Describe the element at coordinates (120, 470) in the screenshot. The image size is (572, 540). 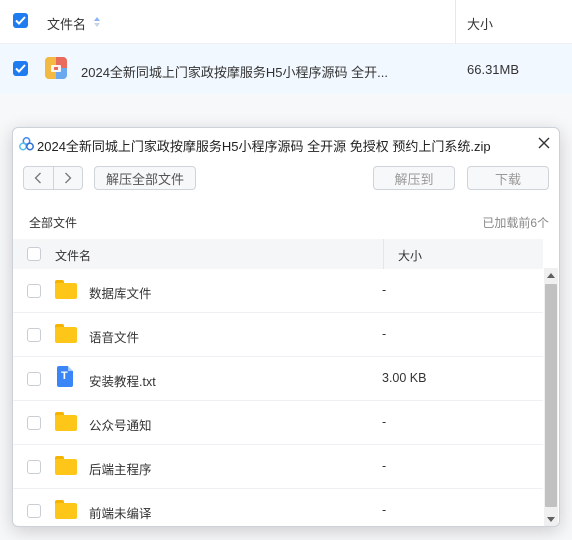
I see `file-name: 后端主程序` at that location.